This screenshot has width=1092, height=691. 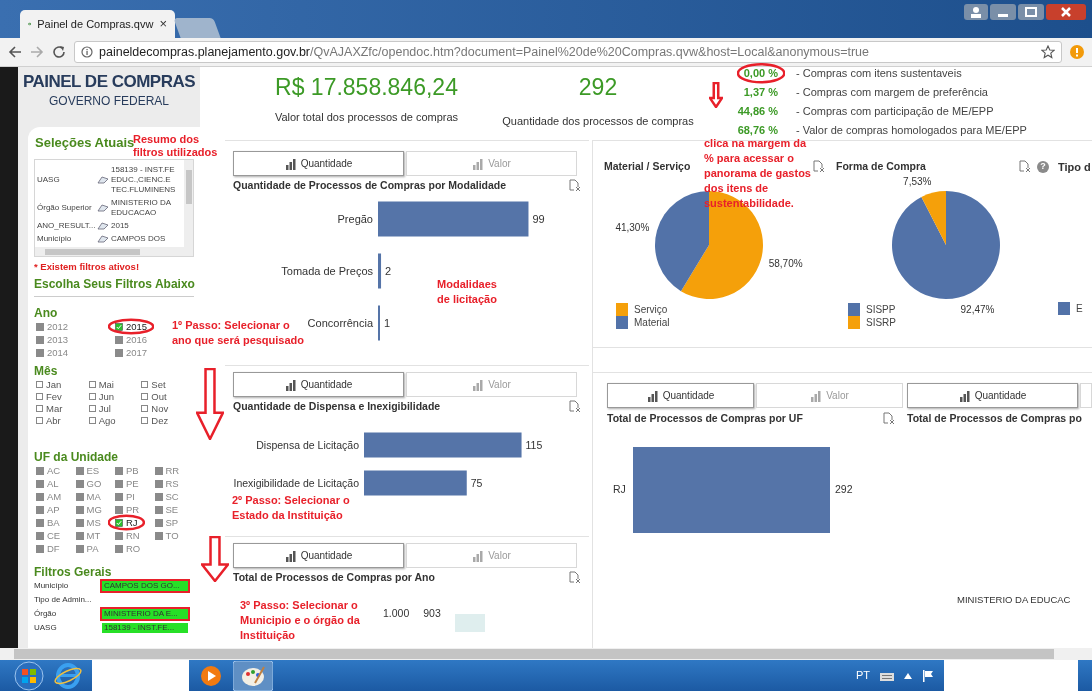 What do you see at coordinates (127, 535) in the screenshot?
I see `filter-option: RN` at bounding box center [127, 535].